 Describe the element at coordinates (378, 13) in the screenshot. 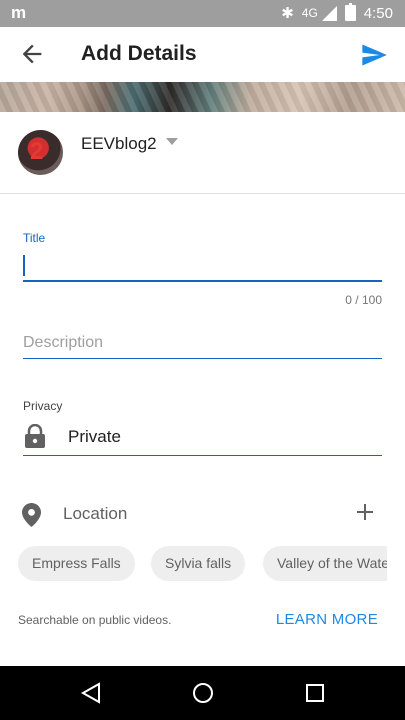

I see `clock: 4:50` at that location.